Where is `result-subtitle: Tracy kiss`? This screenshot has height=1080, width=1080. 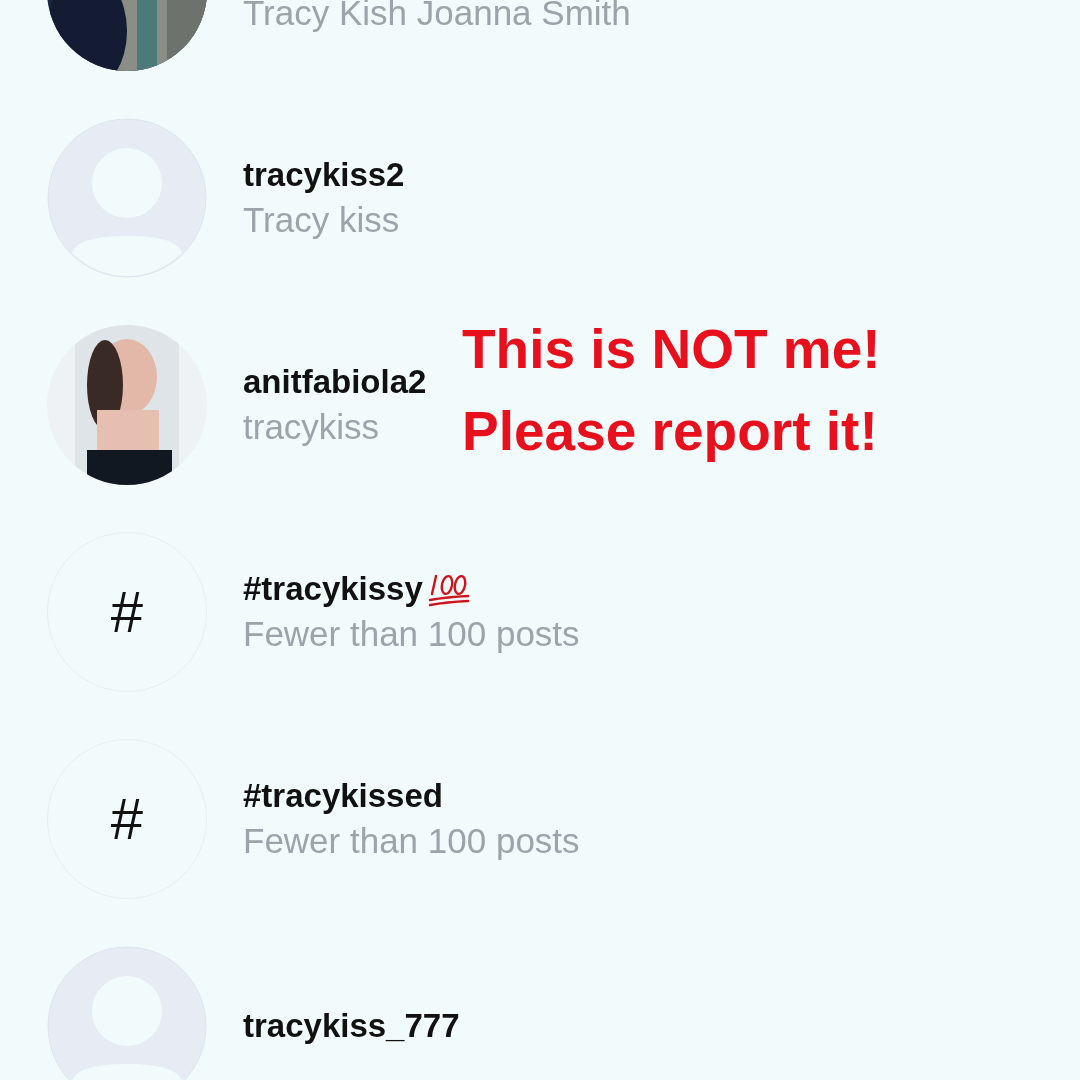
result-subtitle: Tracy kiss is located at coordinates (322, 219).